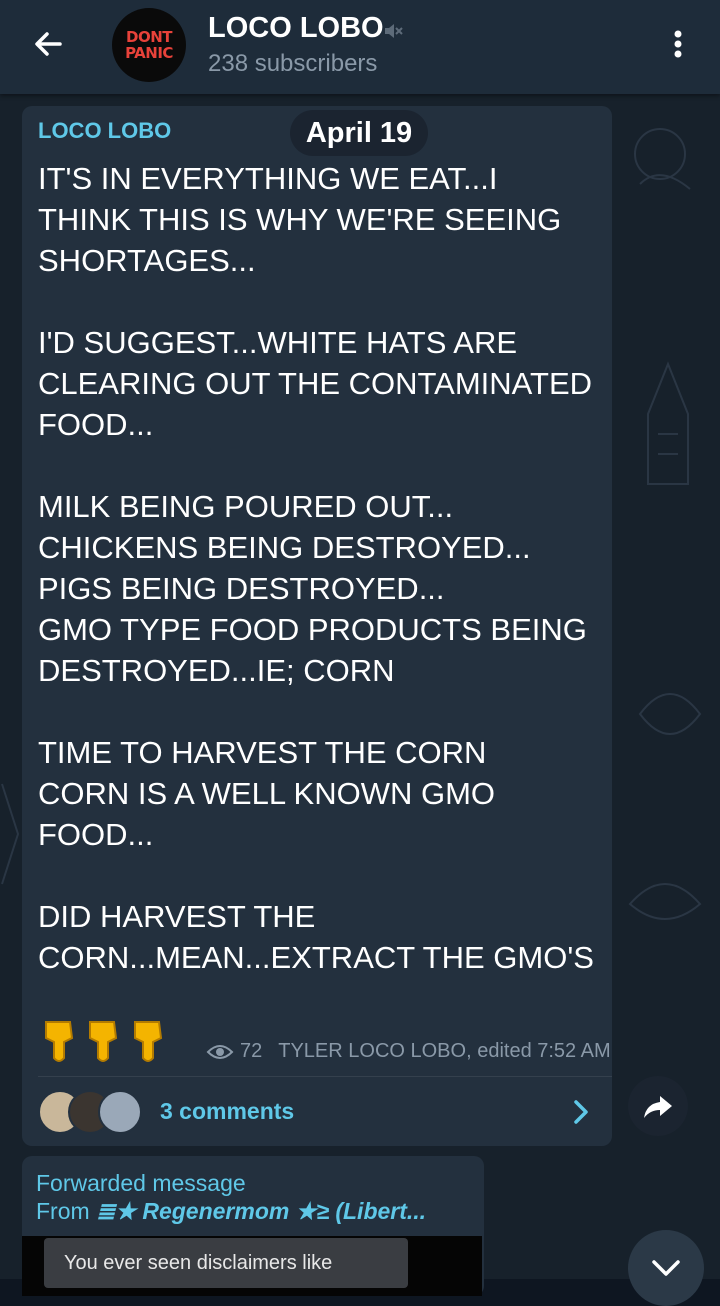 The image size is (720, 1306). I want to click on chevron-down-icon, so click(666, 1268).